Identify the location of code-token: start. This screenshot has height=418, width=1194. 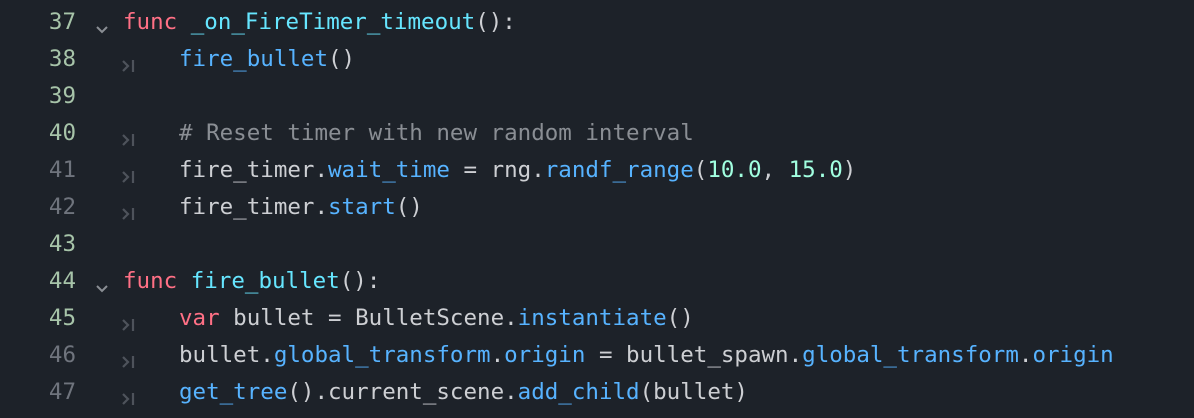
(362, 207).